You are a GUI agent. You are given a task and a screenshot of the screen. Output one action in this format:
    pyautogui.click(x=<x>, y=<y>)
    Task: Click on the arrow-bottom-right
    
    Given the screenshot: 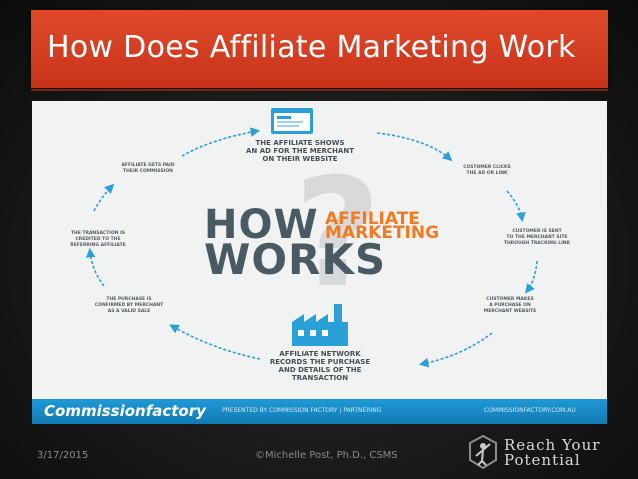 What is the action you would take?
    pyautogui.click(x=455, y=350)
    